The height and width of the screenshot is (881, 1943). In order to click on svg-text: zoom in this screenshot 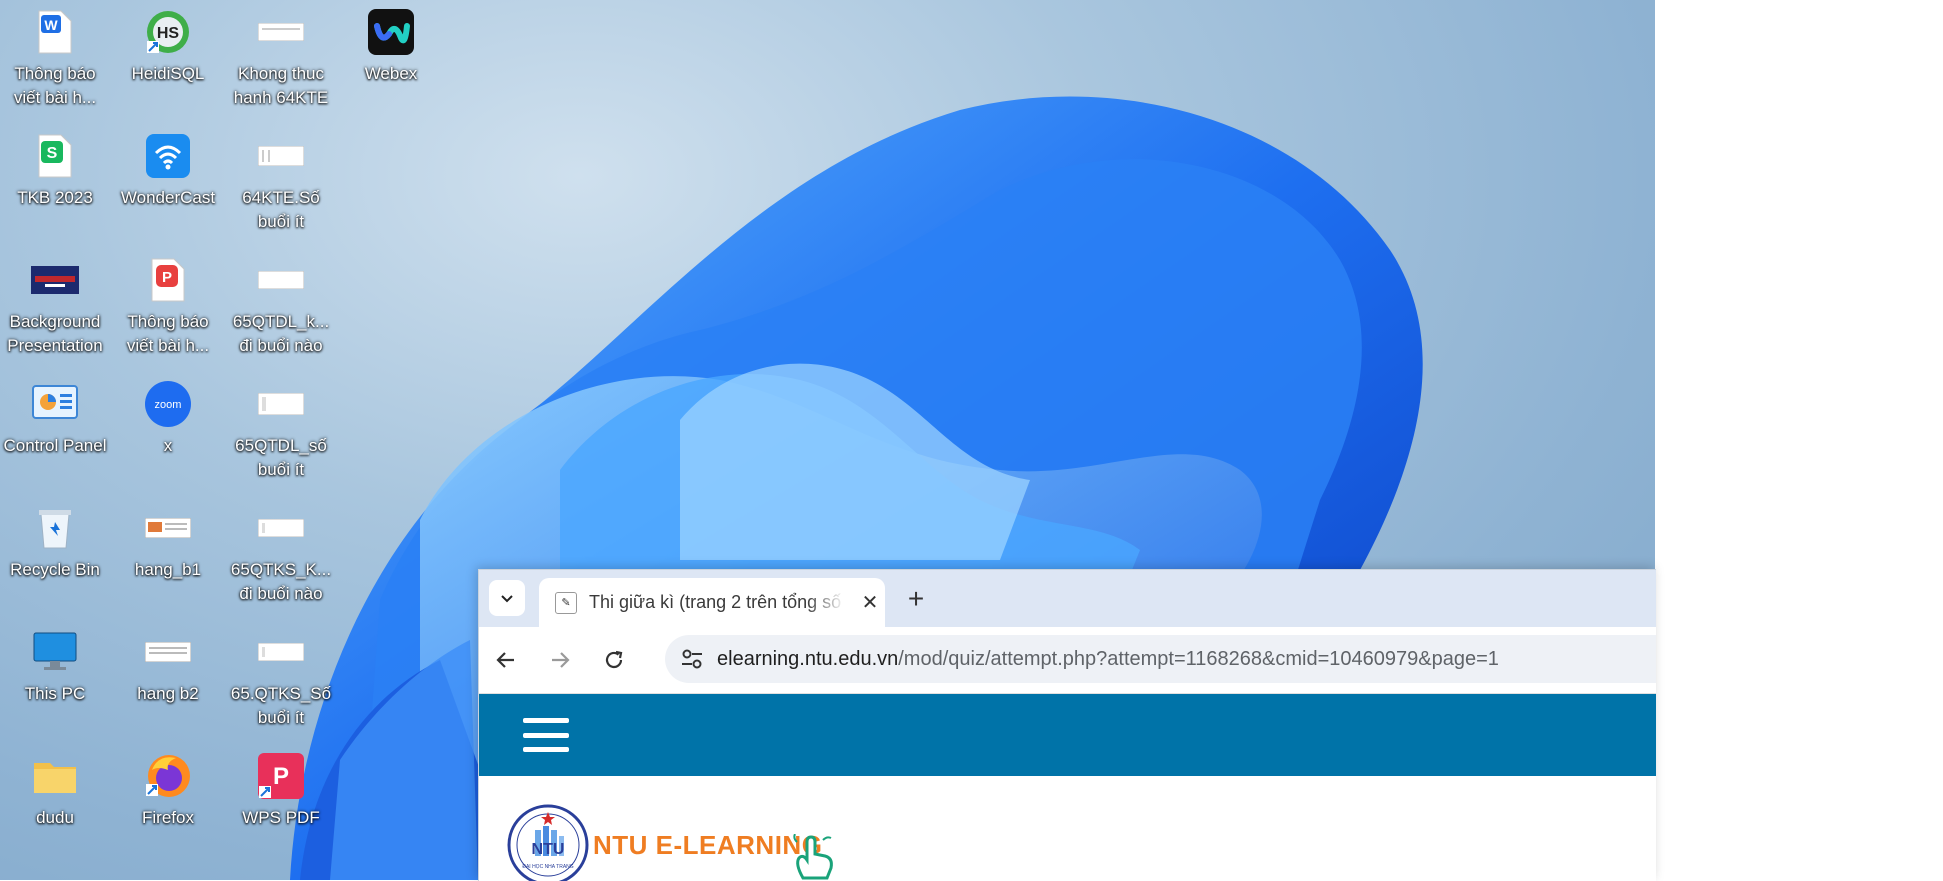, I will do `click(168, 405)`.